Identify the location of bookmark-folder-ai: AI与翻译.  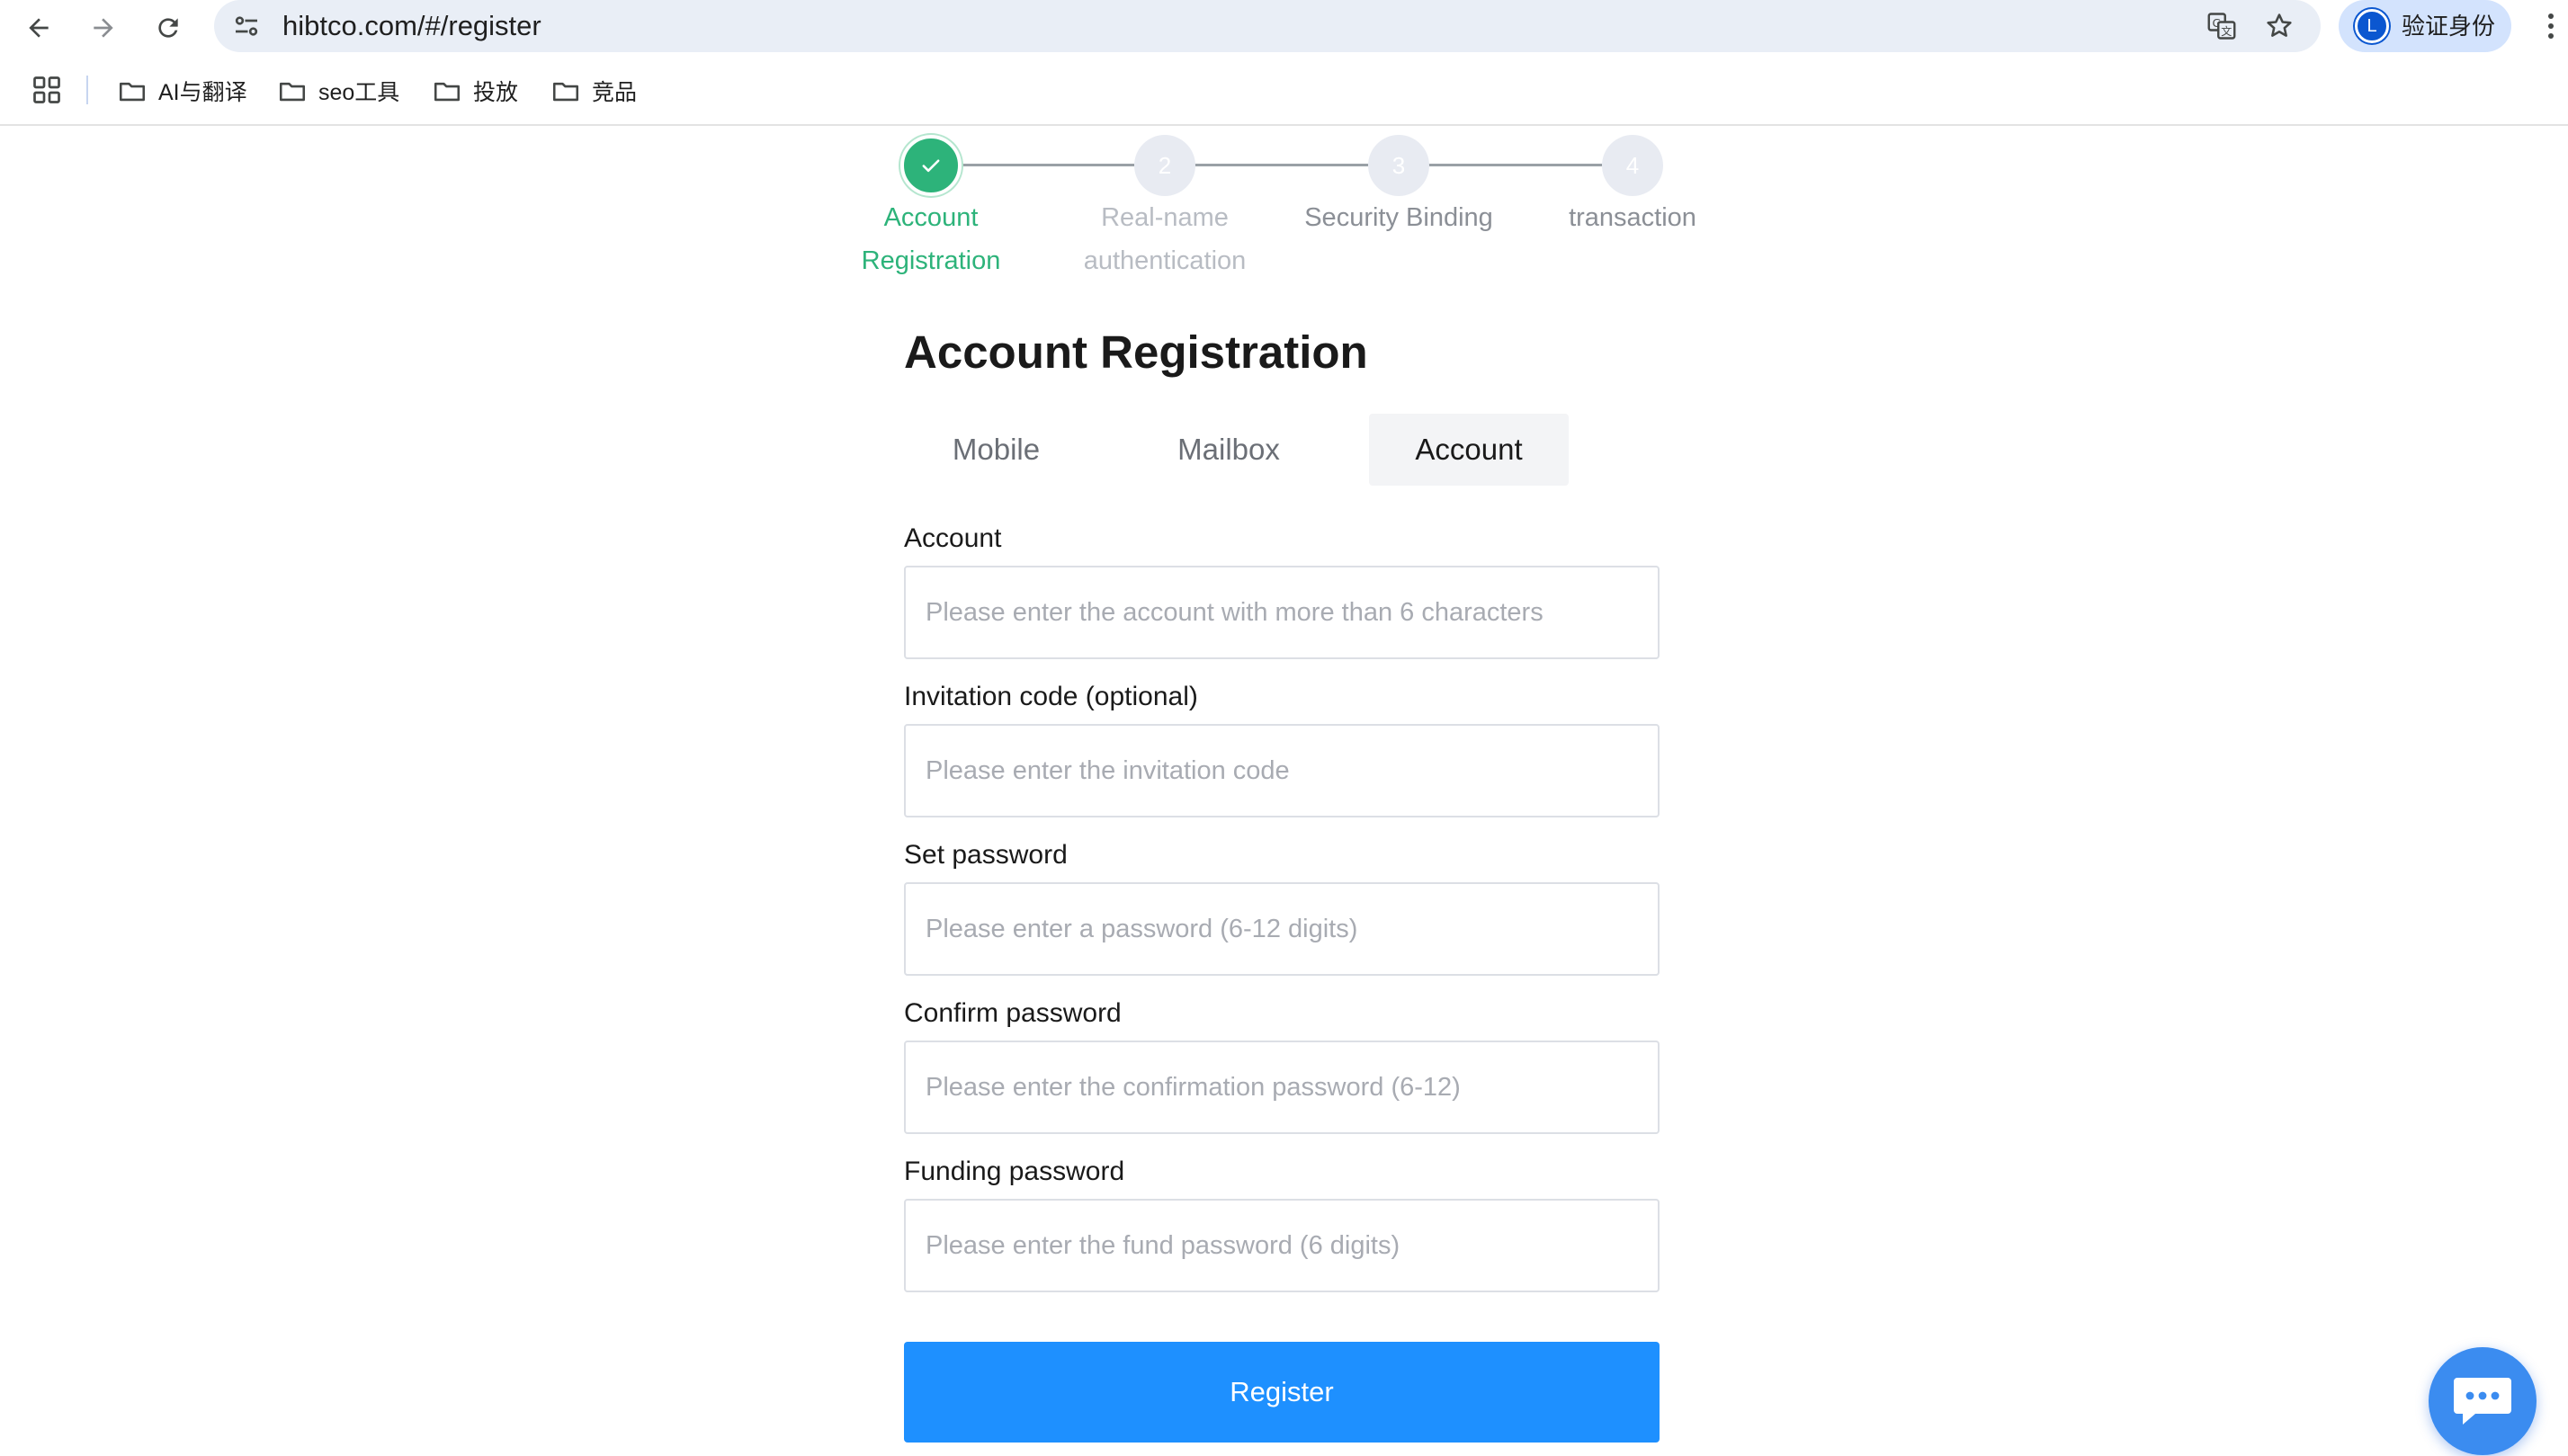
(182, 91).